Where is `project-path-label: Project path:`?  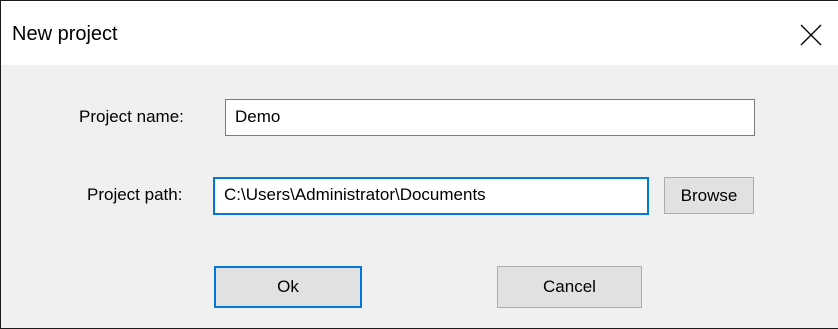
project-path-label: Project path: is located at coordinates (135, 194).